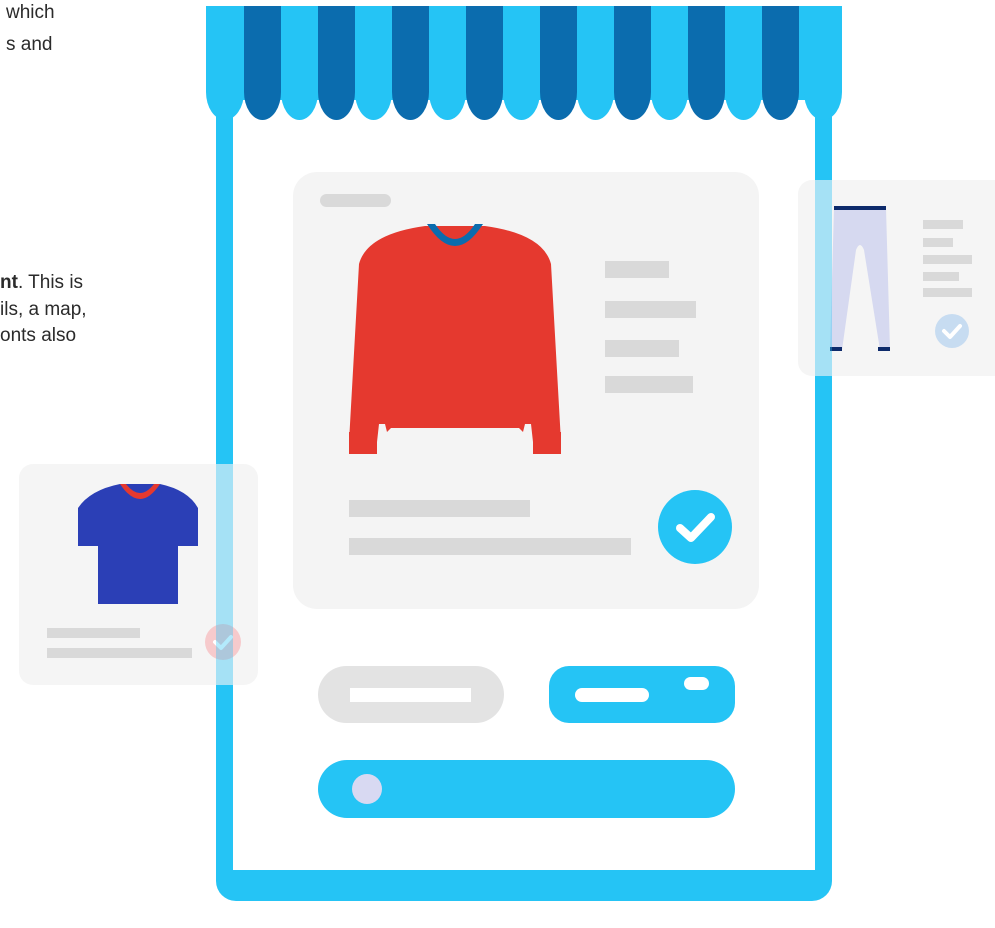  I want to click on tshirt-title-placeholder, so click(93, 633).